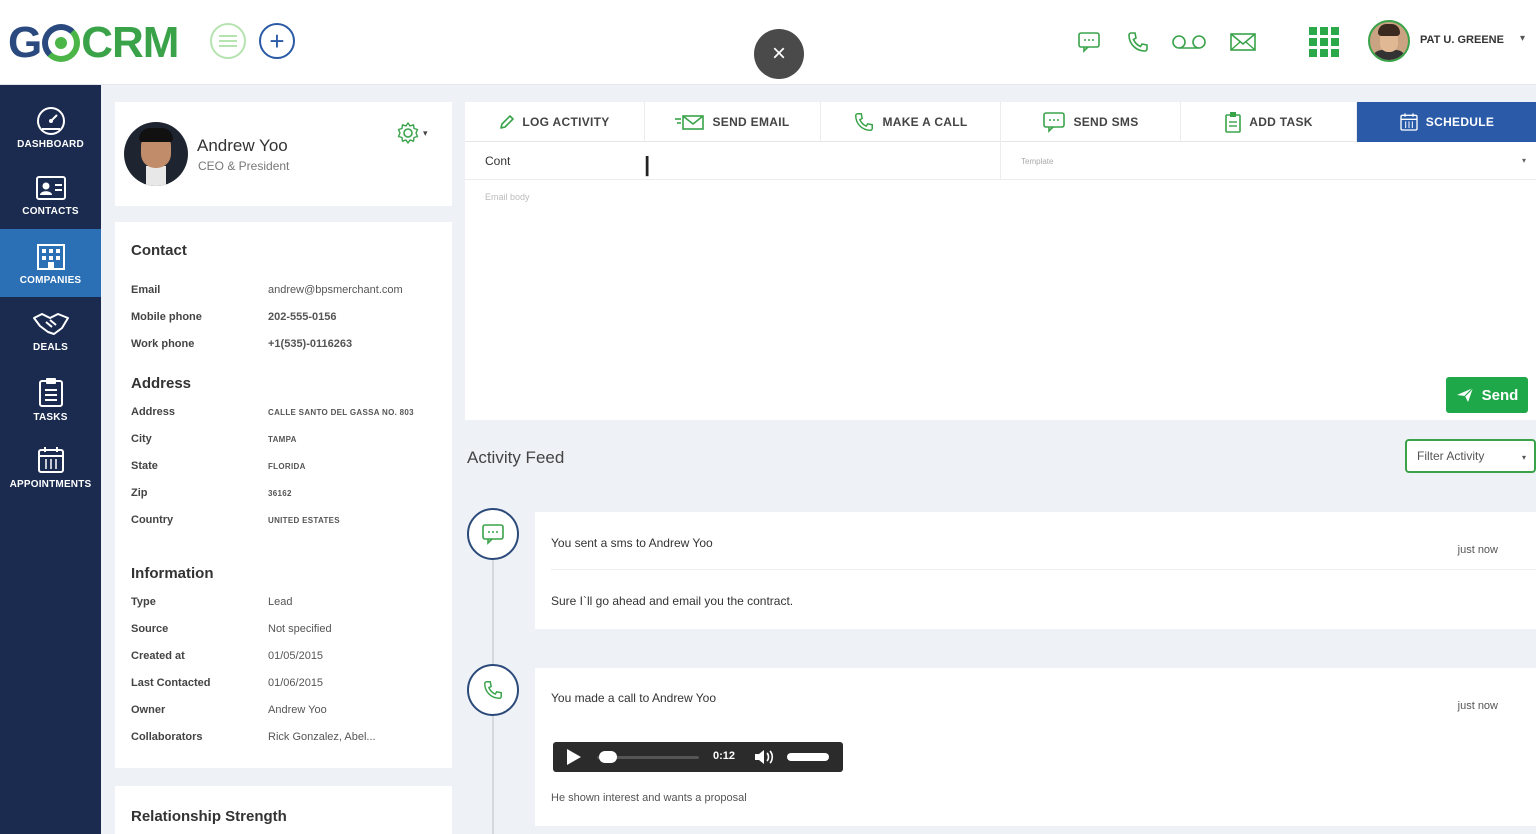 Image resolution: width=1536 pixels, height=834 pixels. I want to click on address-label: Address, so click(153, 412).